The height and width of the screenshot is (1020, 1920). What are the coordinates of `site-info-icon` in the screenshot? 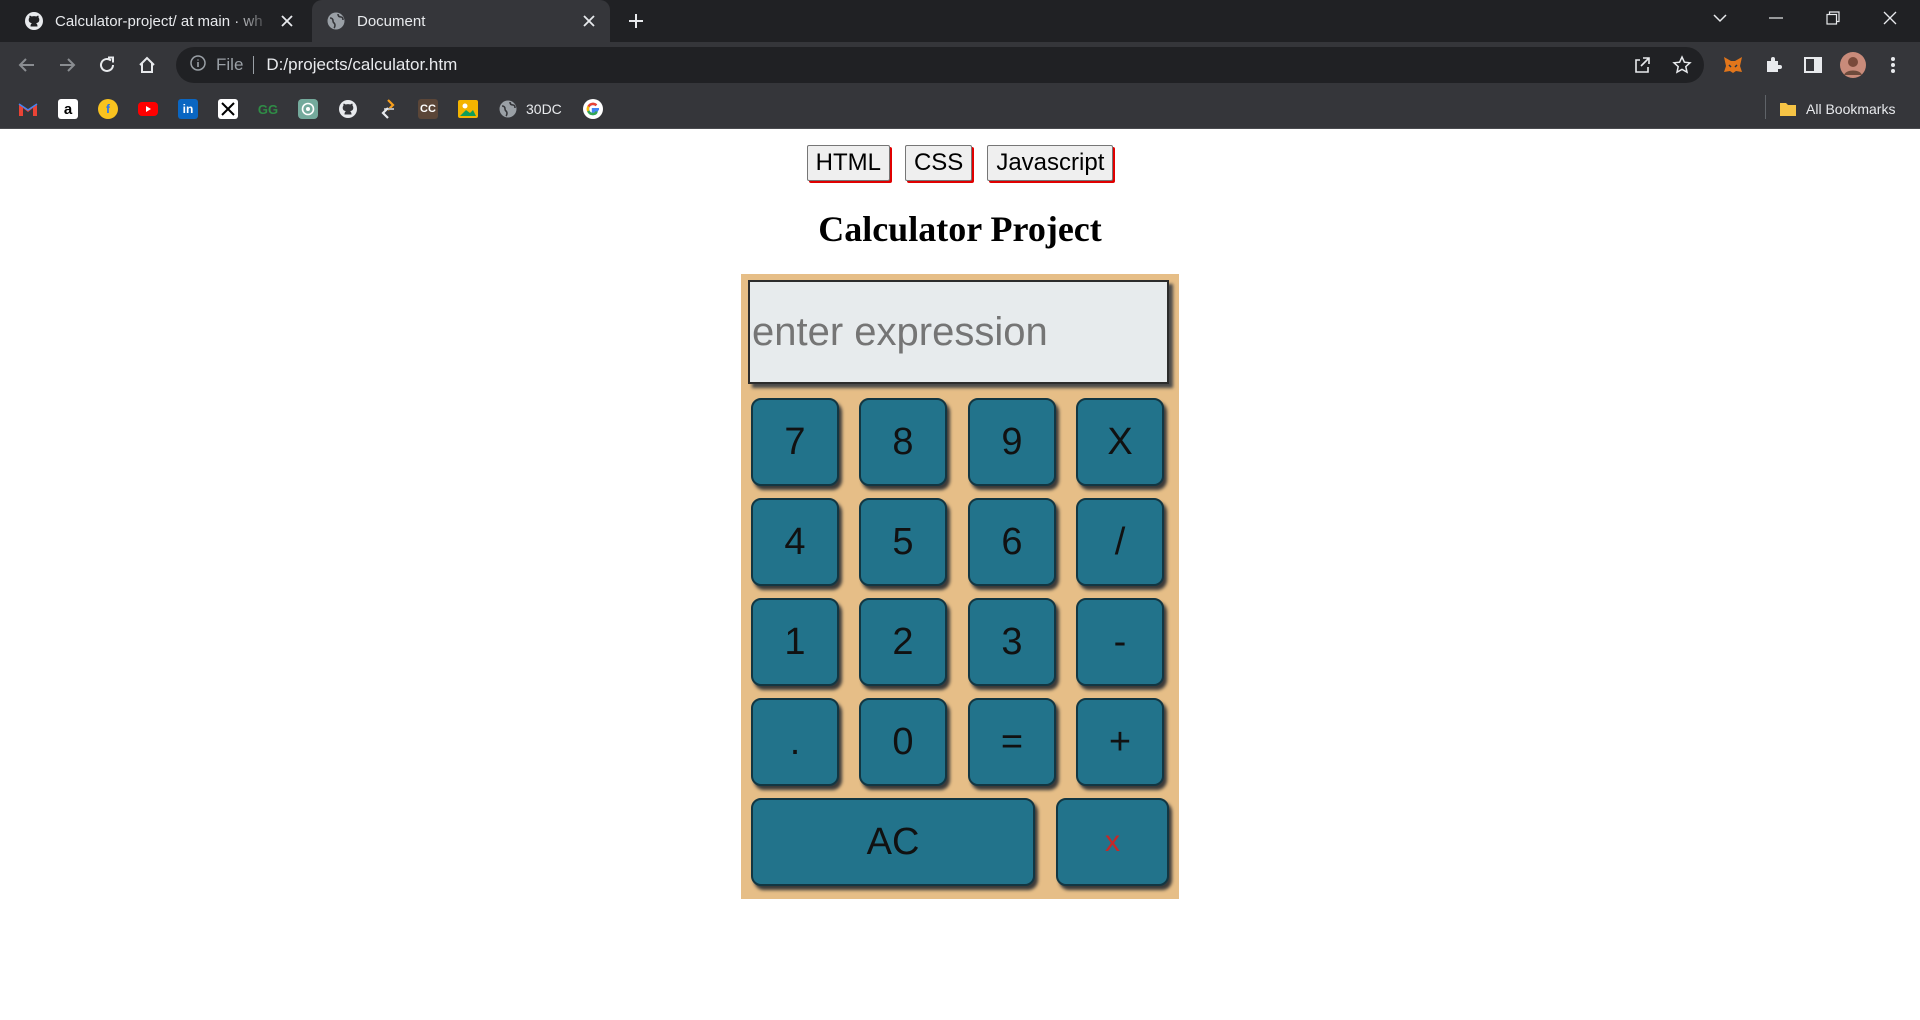 It's located at (198, 65).